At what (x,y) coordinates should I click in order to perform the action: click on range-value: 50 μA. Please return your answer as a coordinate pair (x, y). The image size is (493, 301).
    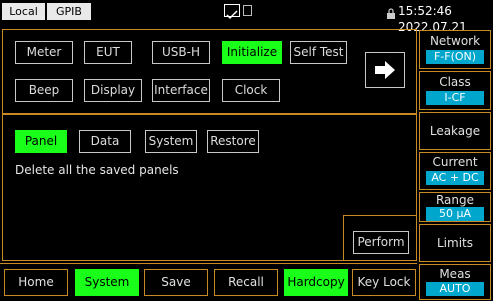
    Looking at the image, I should click on (455, 214).